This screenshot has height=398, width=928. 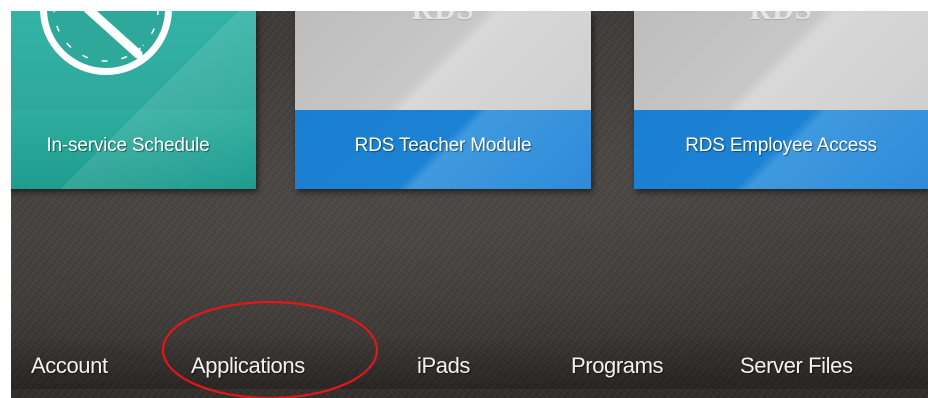 I want to click on tile-label: In-service Schedule, so click(x=128, y=145).